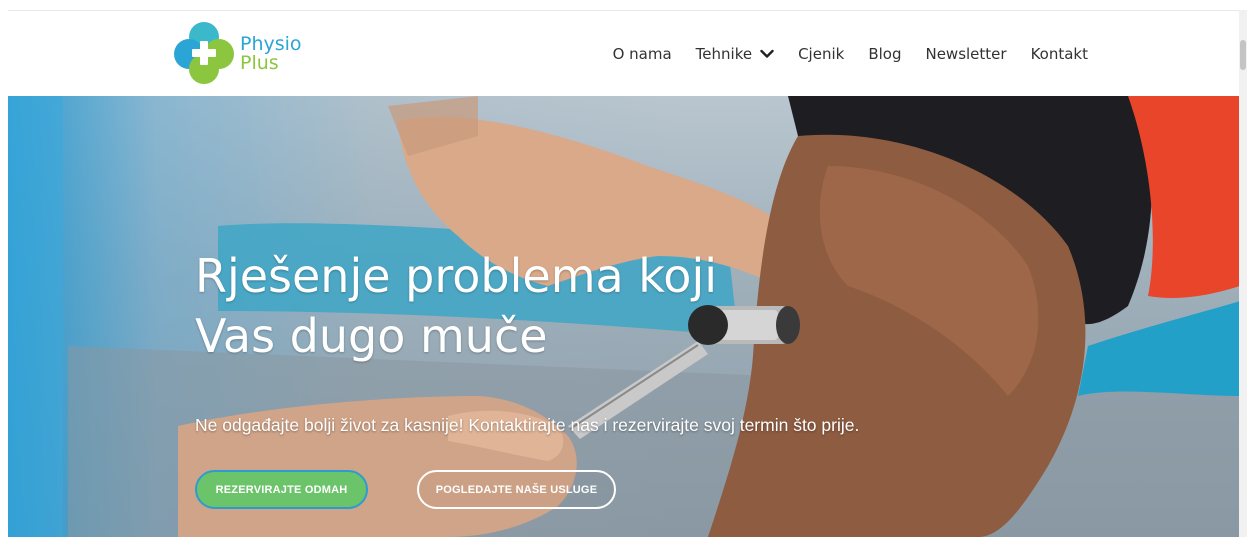 The width and height of the screenshot is (1247, 537). What do you see at coordinates (1243, 55) in the screenshot?
I see `scrollbar-thumb` at bounding box center [1243, 55].